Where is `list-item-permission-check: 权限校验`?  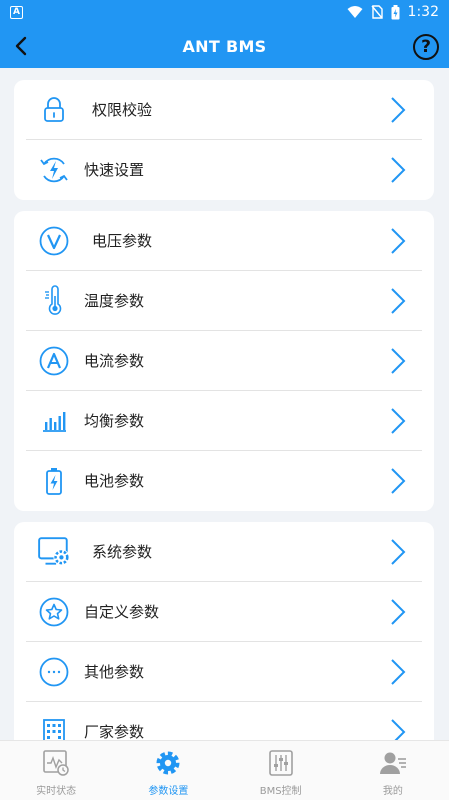
list-item-permission-check: 权限校验 is located at coordinates (224, 110).